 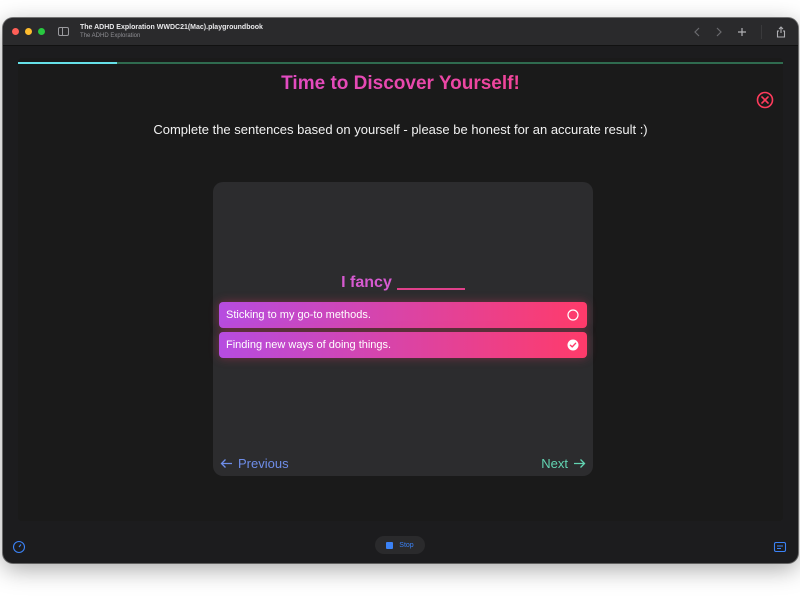 I want to click on arrow-left-icon, so click(x=226, y=463).